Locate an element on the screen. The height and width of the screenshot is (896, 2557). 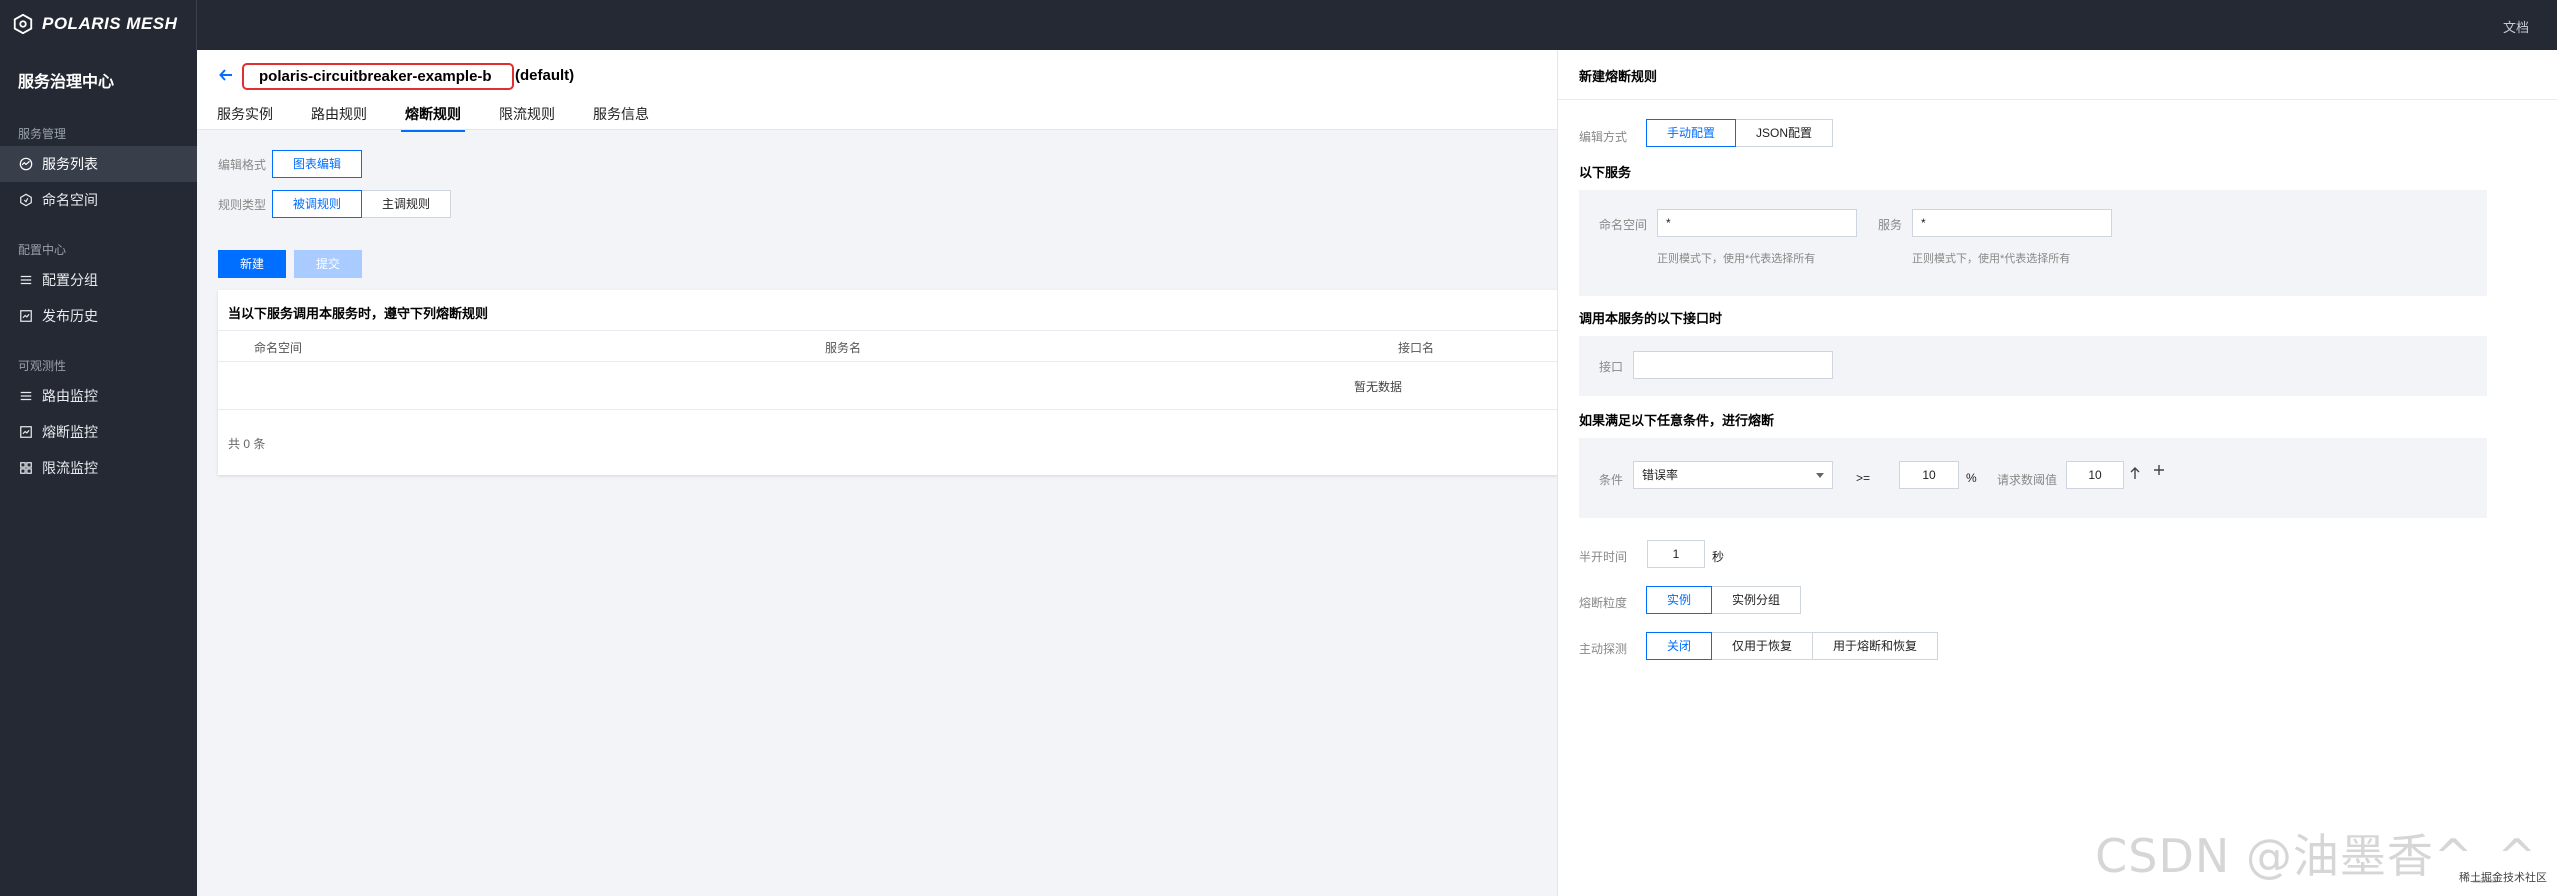
edit-format-label: 编辑格式 is located at coordinates (242, 164).